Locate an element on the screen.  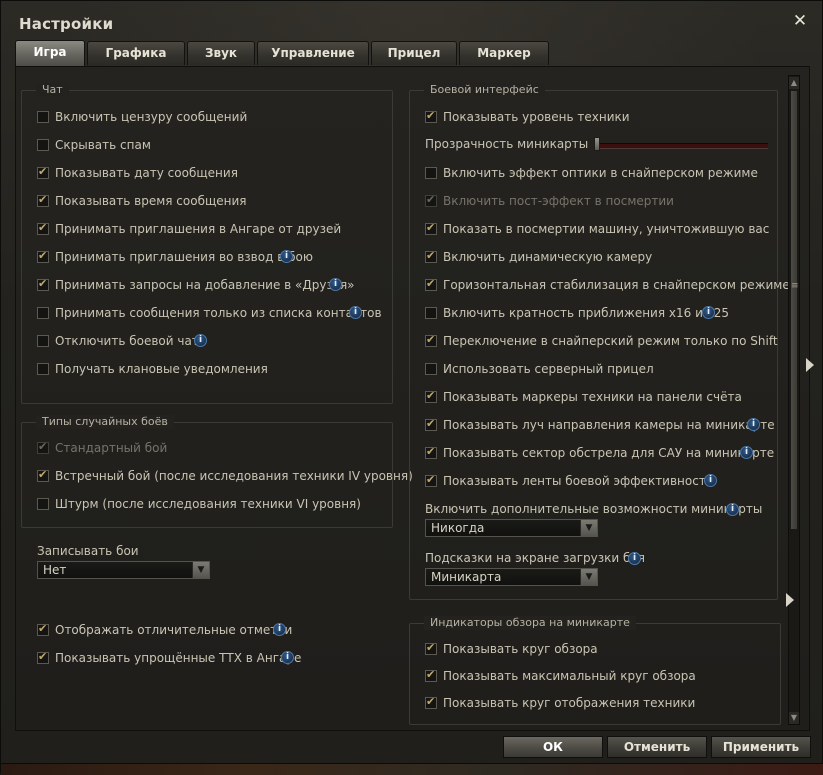
minimap-indicators-group-title: Индикаторы обзора на миникарте is located at coordinates (530, 623).